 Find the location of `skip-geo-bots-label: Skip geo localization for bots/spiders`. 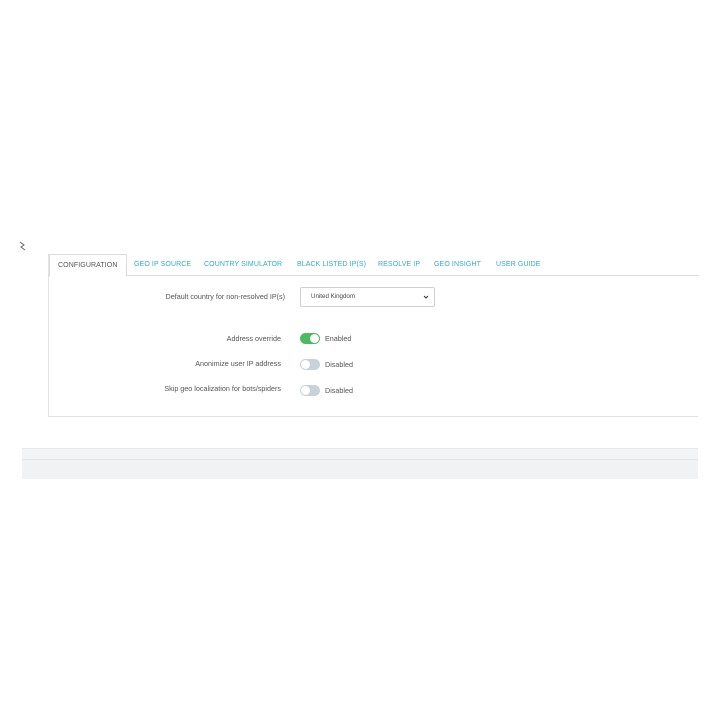

skip-geo-bots-label: Skip geo localization for bots/spiders is located at coordinates (222, 388).